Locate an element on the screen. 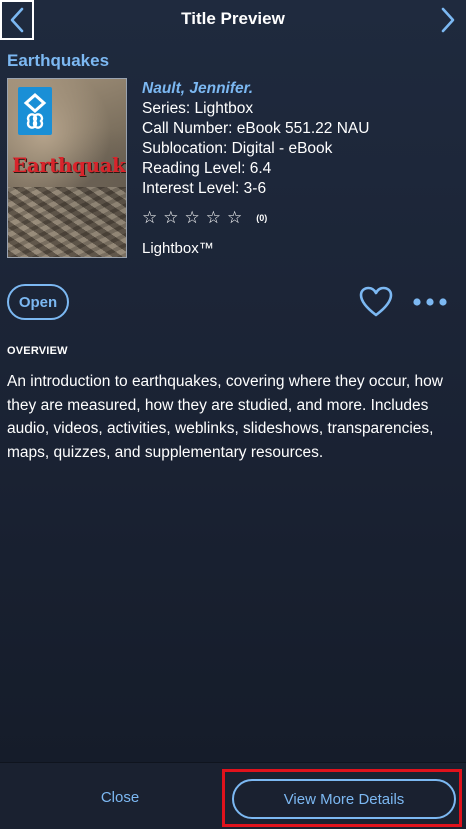 This screenshot has height=829, width=466. overview-heading: OVERVIEW is located at coordinates (37, 351).